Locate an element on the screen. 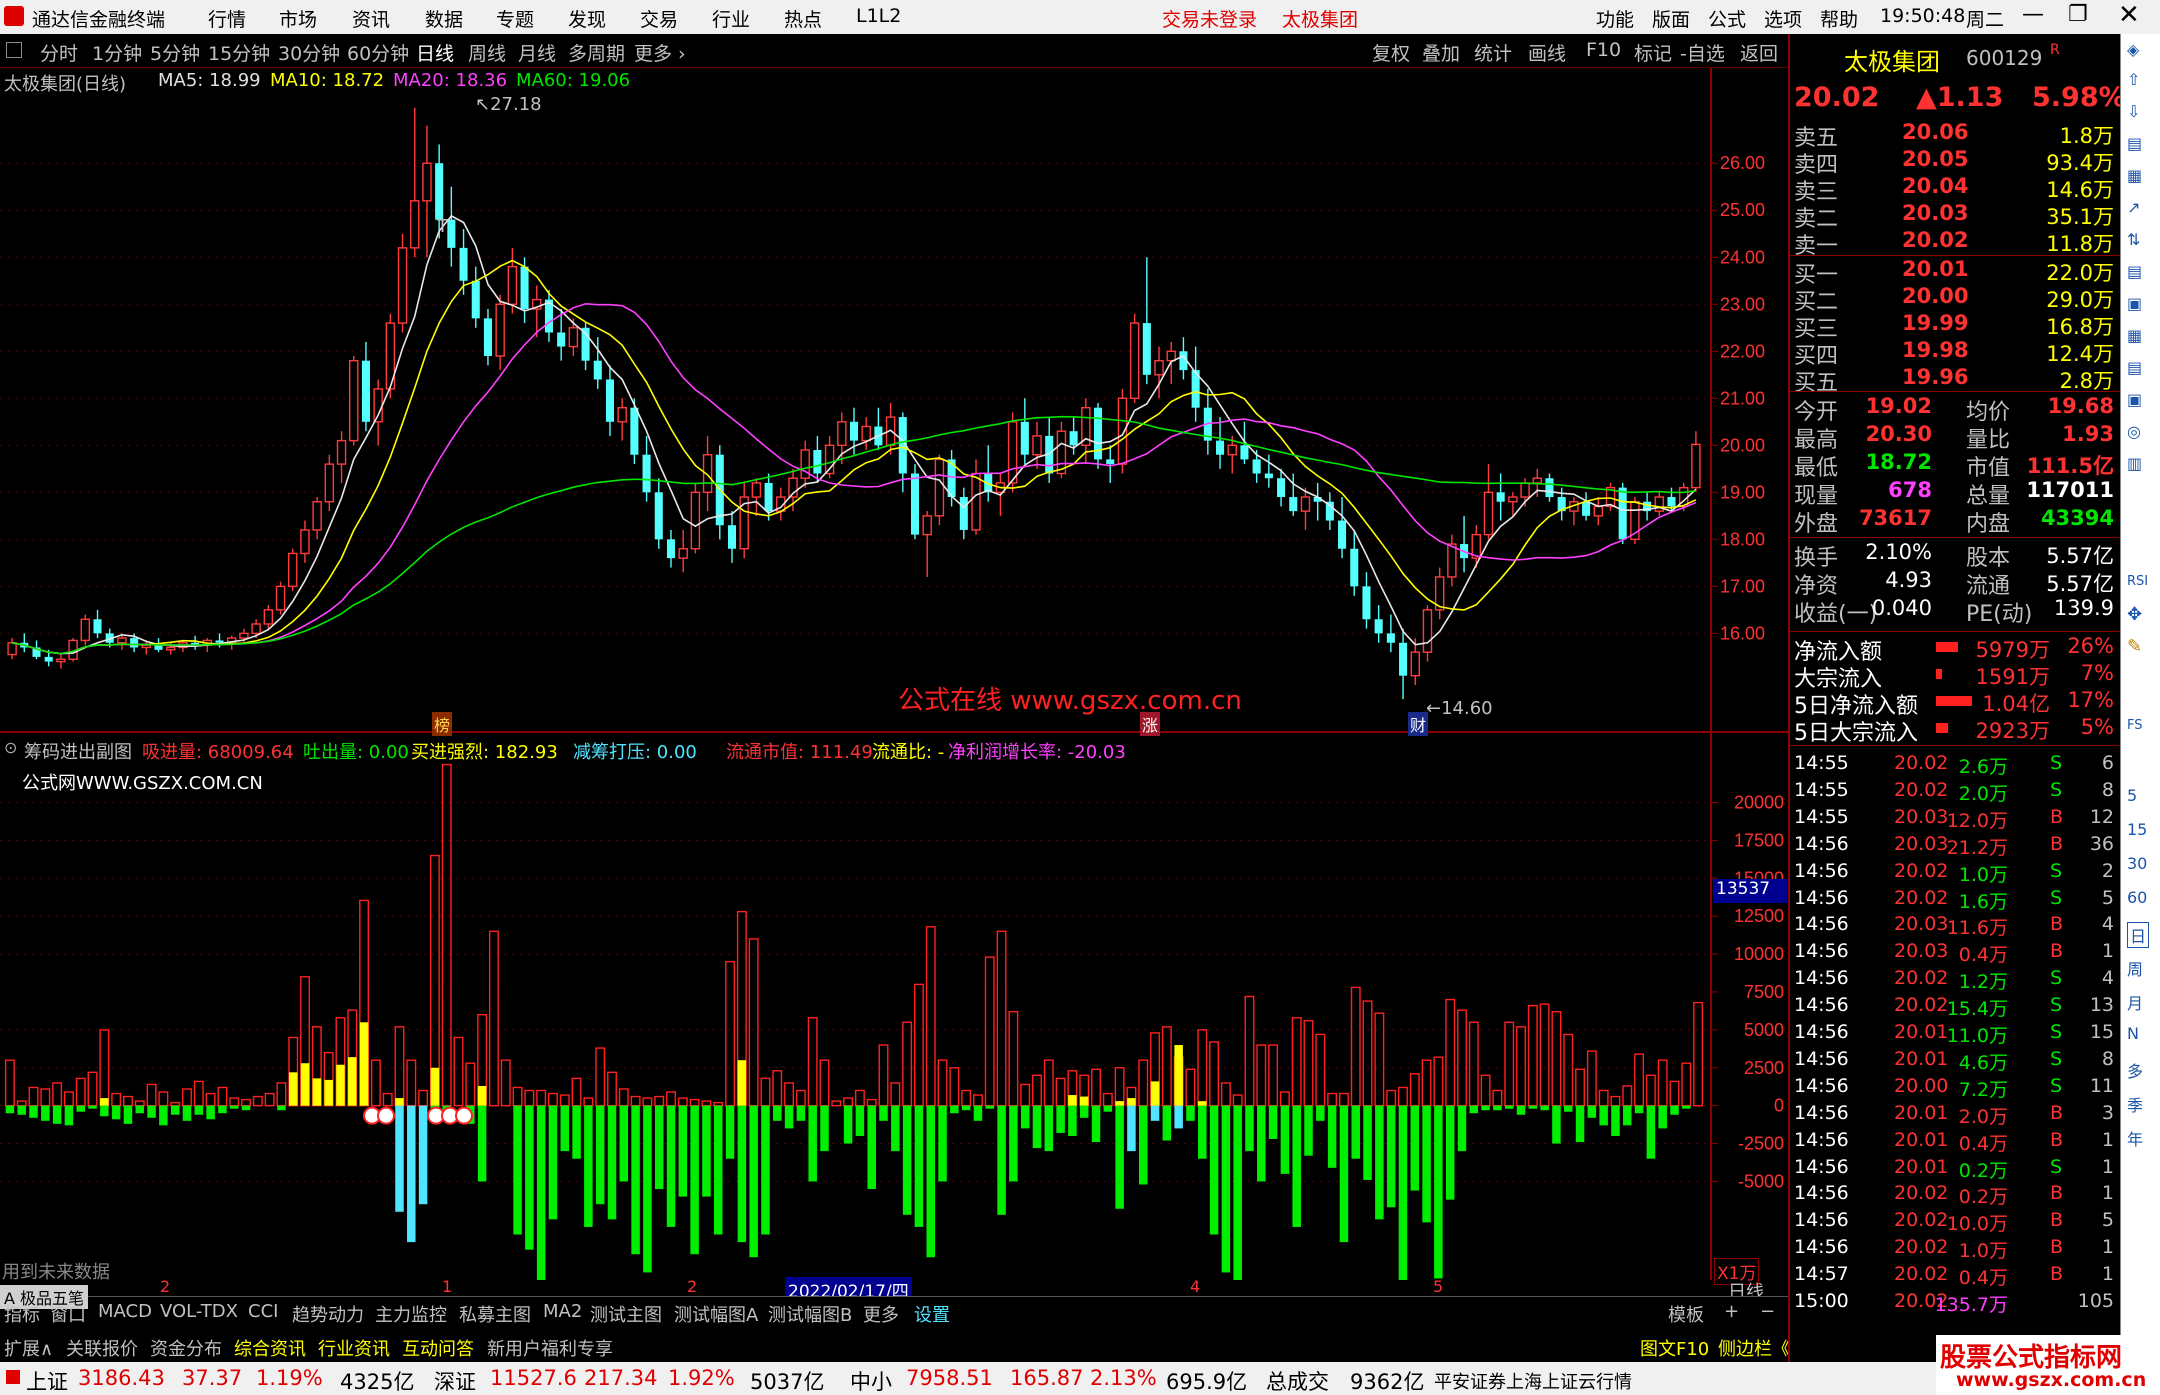 This screenshot has width=2160, height=1395. bid-row: 买二 20.00 29.0万 is located at coordinates (1955, 299).